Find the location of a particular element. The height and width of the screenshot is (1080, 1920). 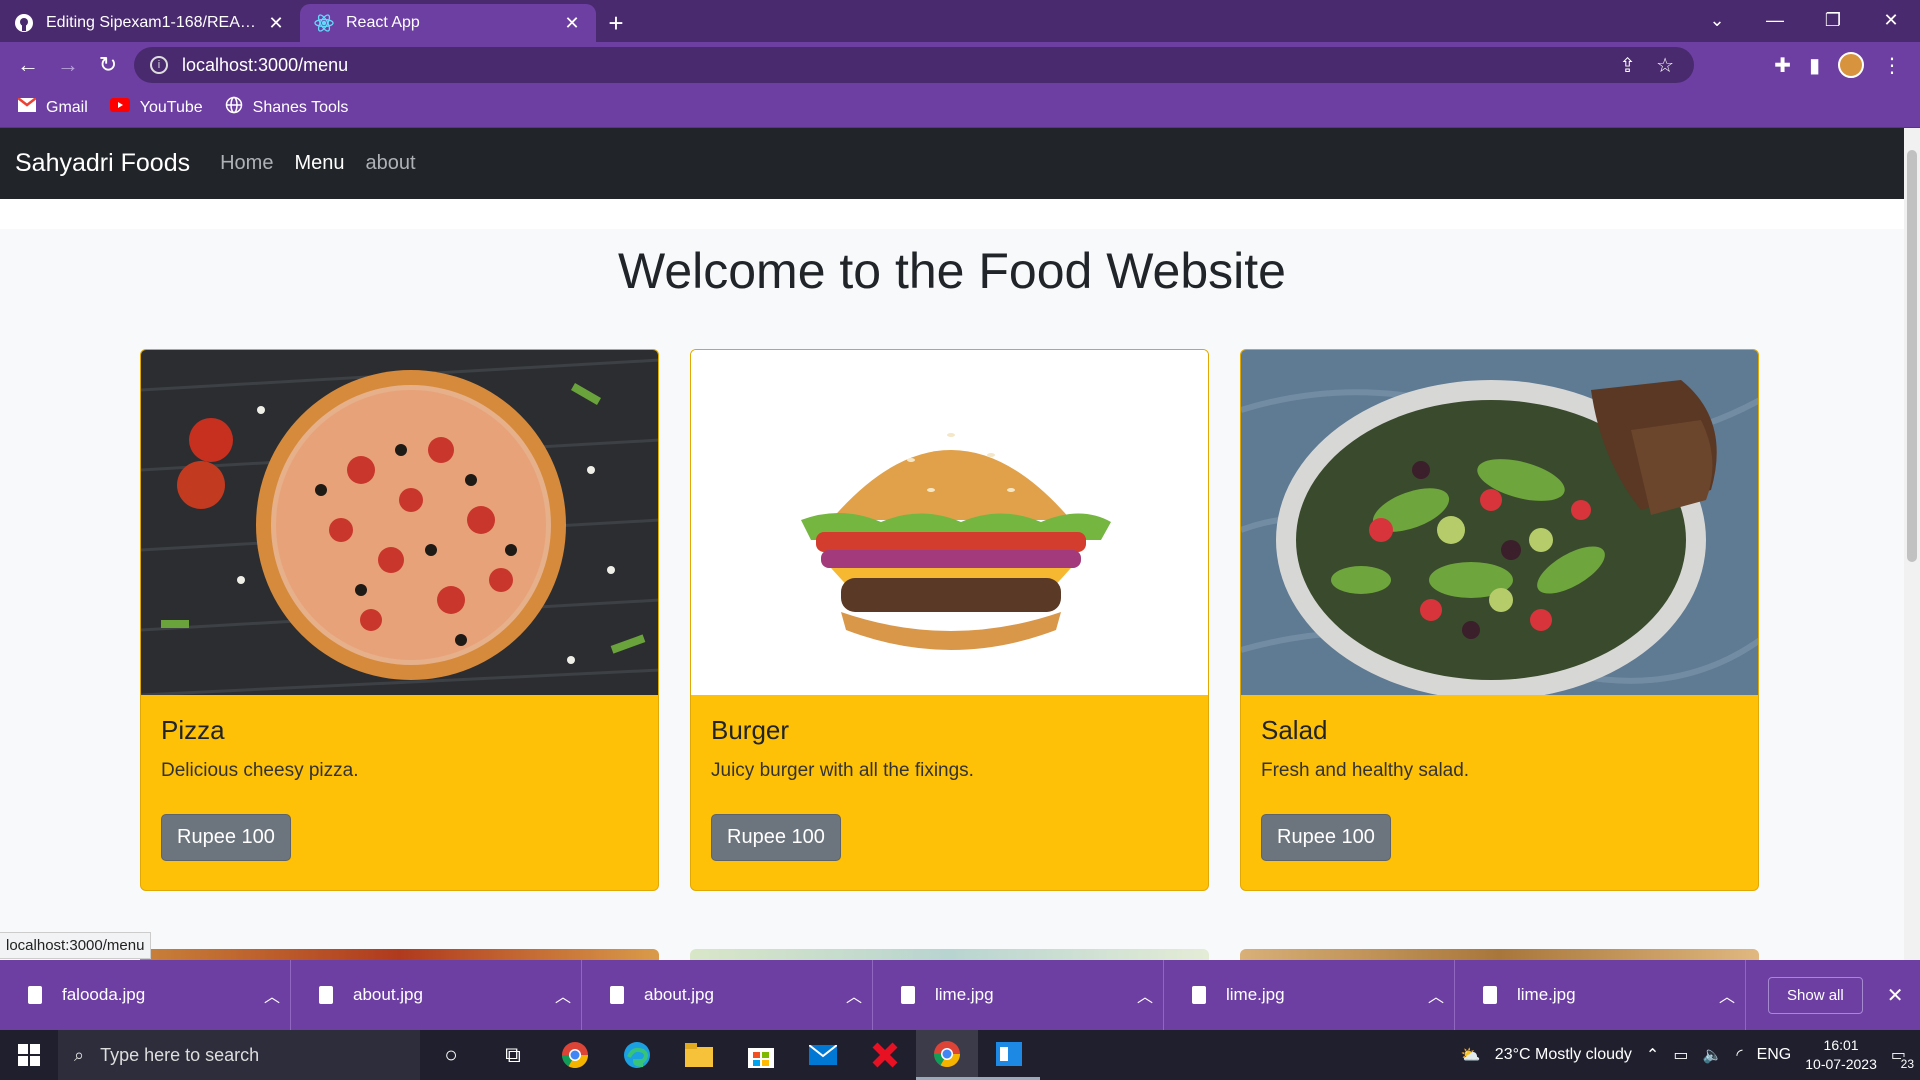

taskbar-search: ⌕ Type here to search is located at coordinates (239, 1055).